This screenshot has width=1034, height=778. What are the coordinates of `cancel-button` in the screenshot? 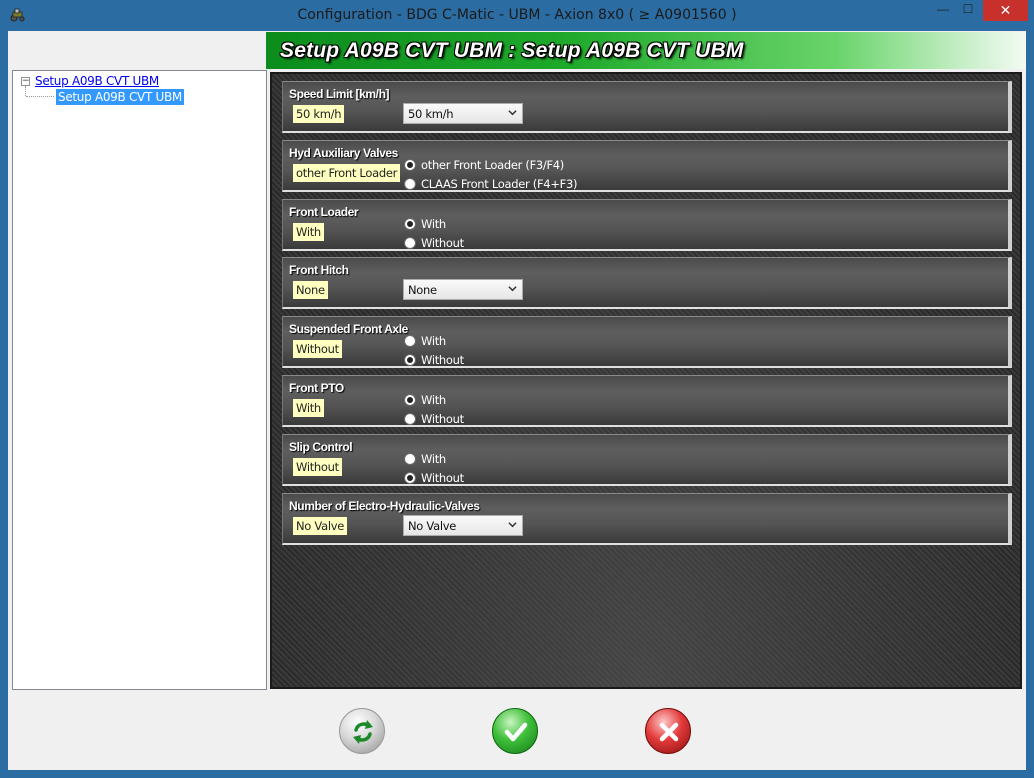 It's located at (668, 731).